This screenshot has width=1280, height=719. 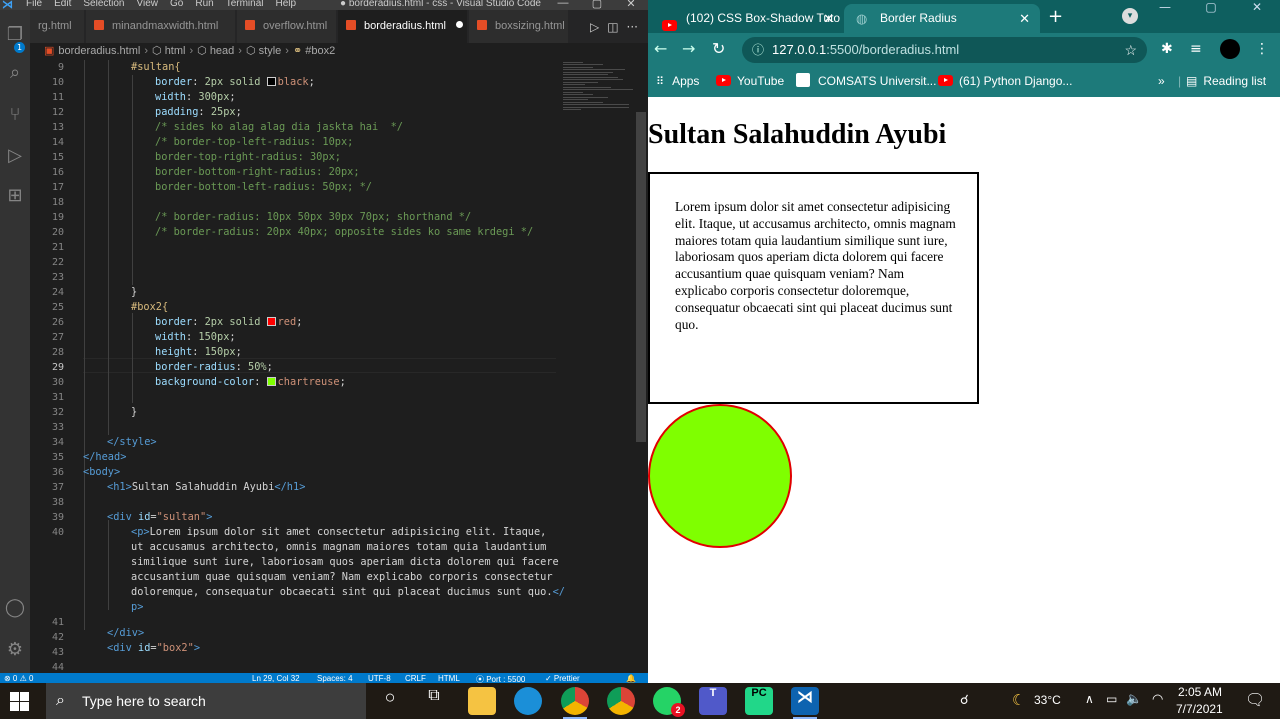 What do you see at coordinates (15, 196) in the screenshot?
I see `extensions-icon: ⊞` at bounding box center [15, 196].